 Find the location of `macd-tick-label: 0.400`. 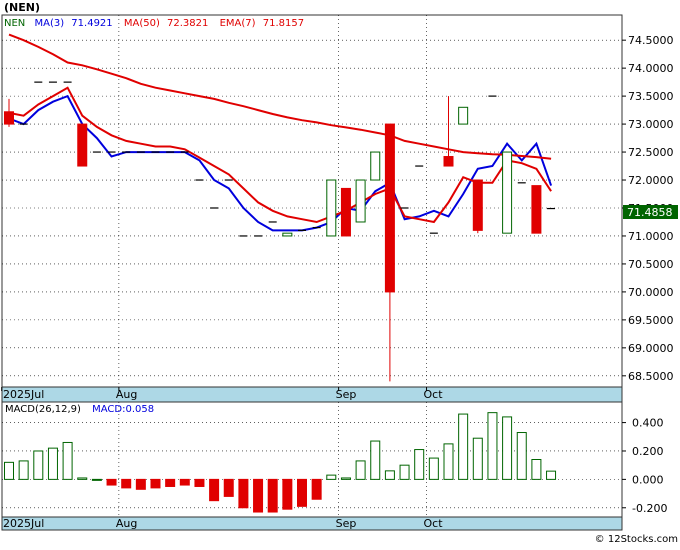

macd-tick-label: 0.400 is located at coordinates (648, 423).